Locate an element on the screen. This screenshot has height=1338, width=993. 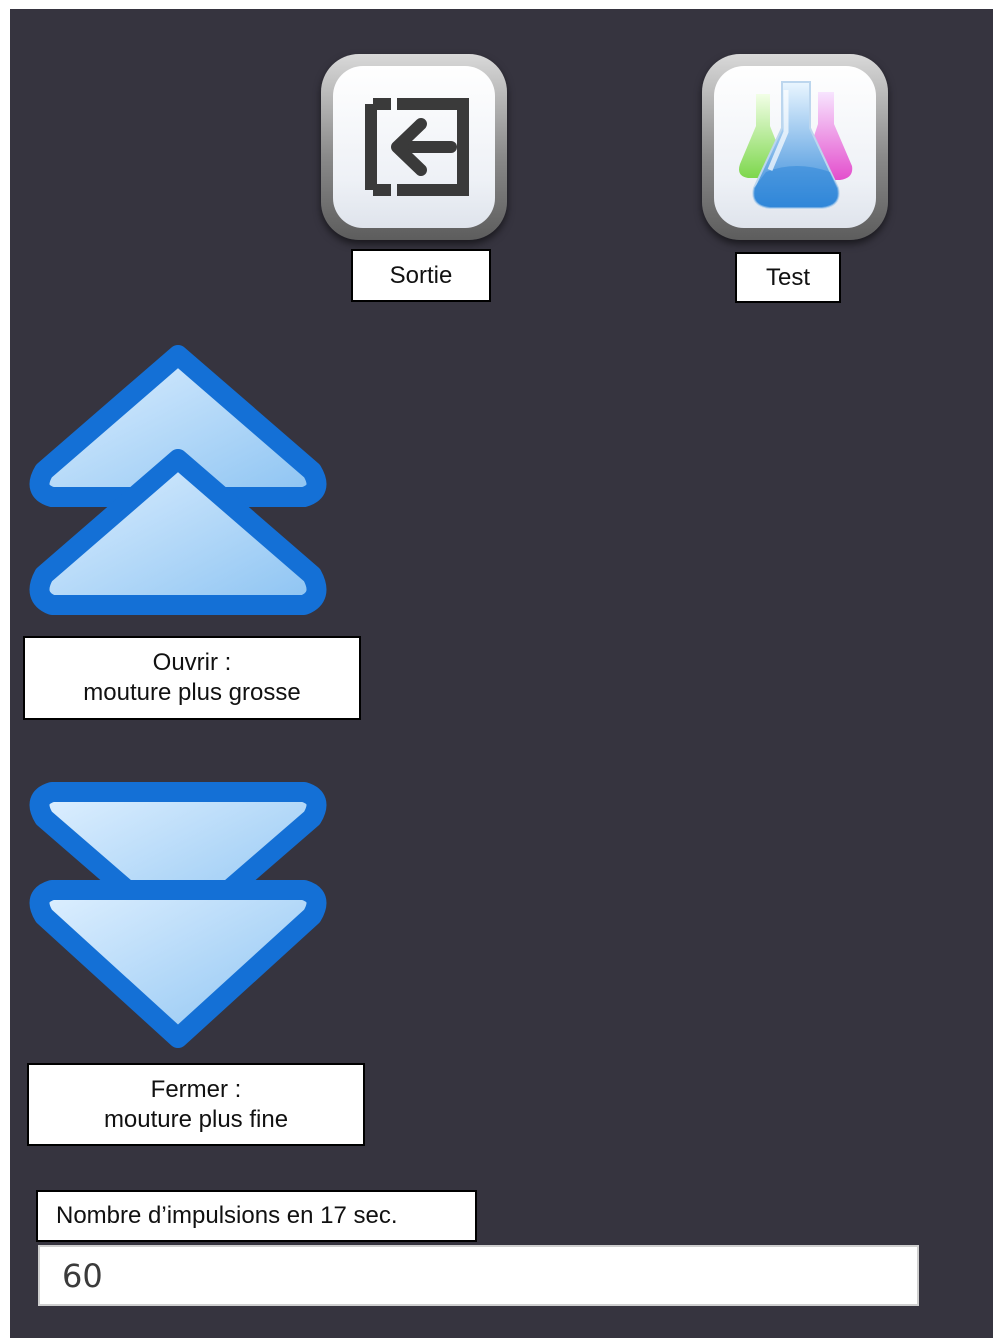
test-button is located at coordinates (795, 147).